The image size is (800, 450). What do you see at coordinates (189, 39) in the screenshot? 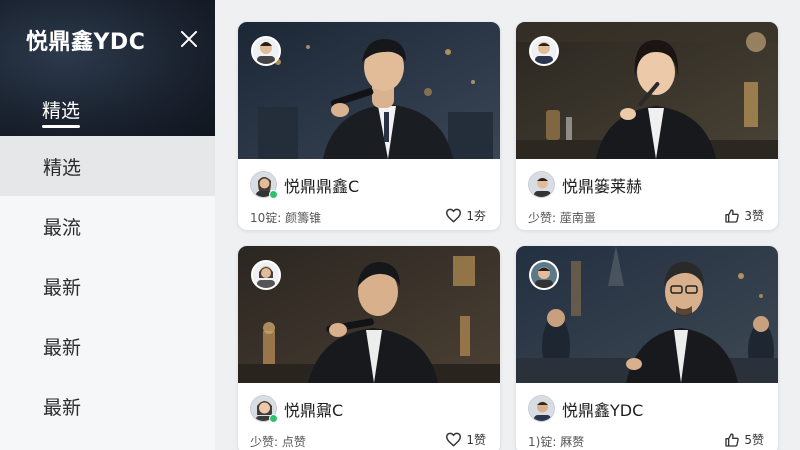
I see `close-icon` at bounding box center [189, 39].